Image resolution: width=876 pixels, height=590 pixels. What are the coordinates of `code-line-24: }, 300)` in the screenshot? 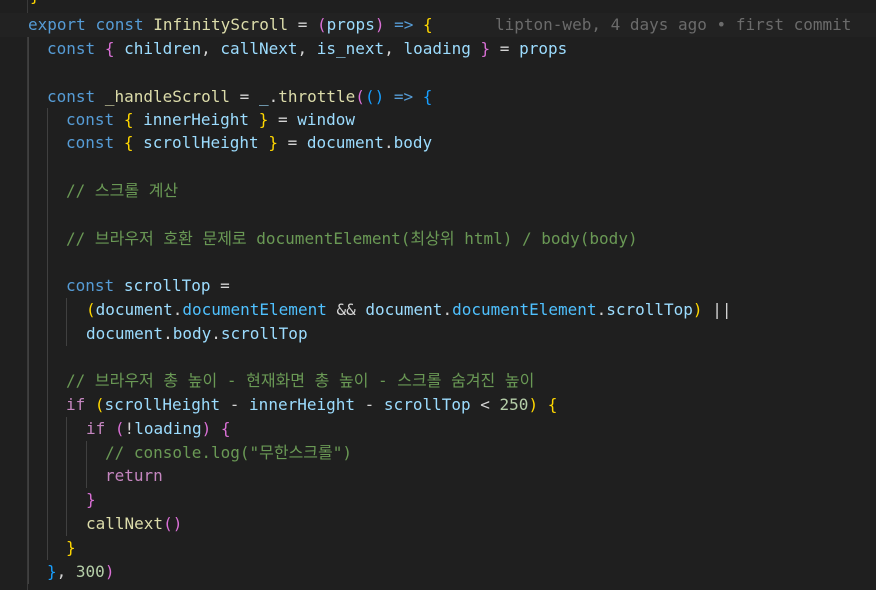 It's located at (57, 572).